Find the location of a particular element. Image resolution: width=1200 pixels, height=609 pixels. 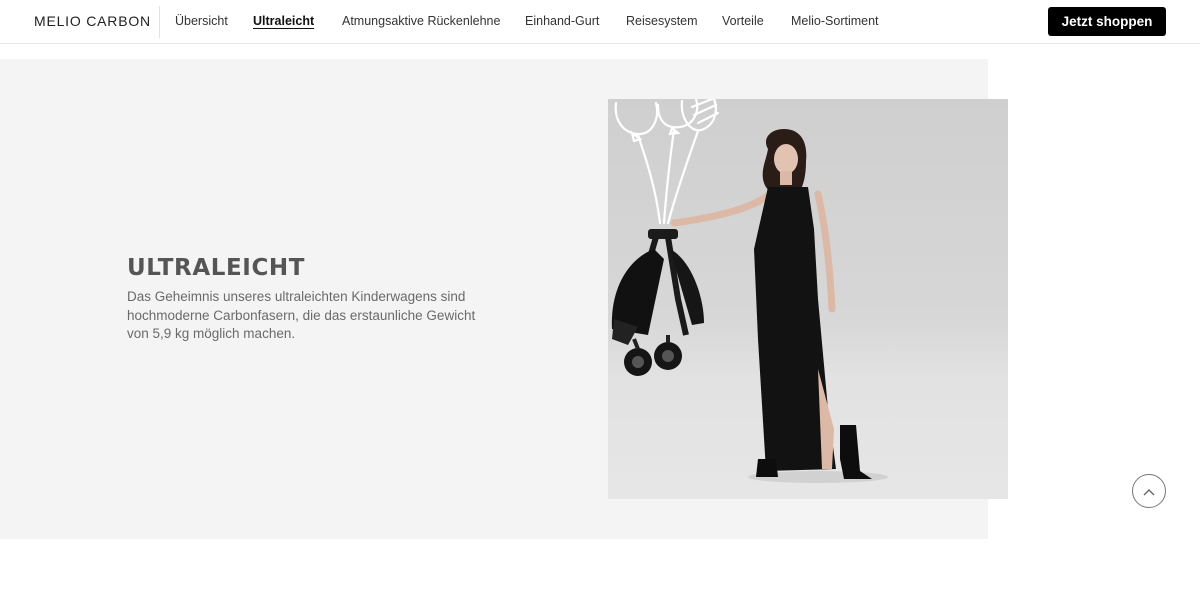

brand-logo: MELIO CARBON is located at coordinates (92, 21).